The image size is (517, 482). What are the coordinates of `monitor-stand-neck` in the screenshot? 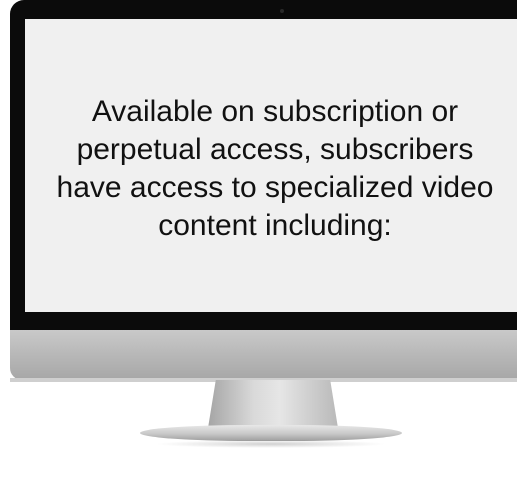 It's located at (273, 404).